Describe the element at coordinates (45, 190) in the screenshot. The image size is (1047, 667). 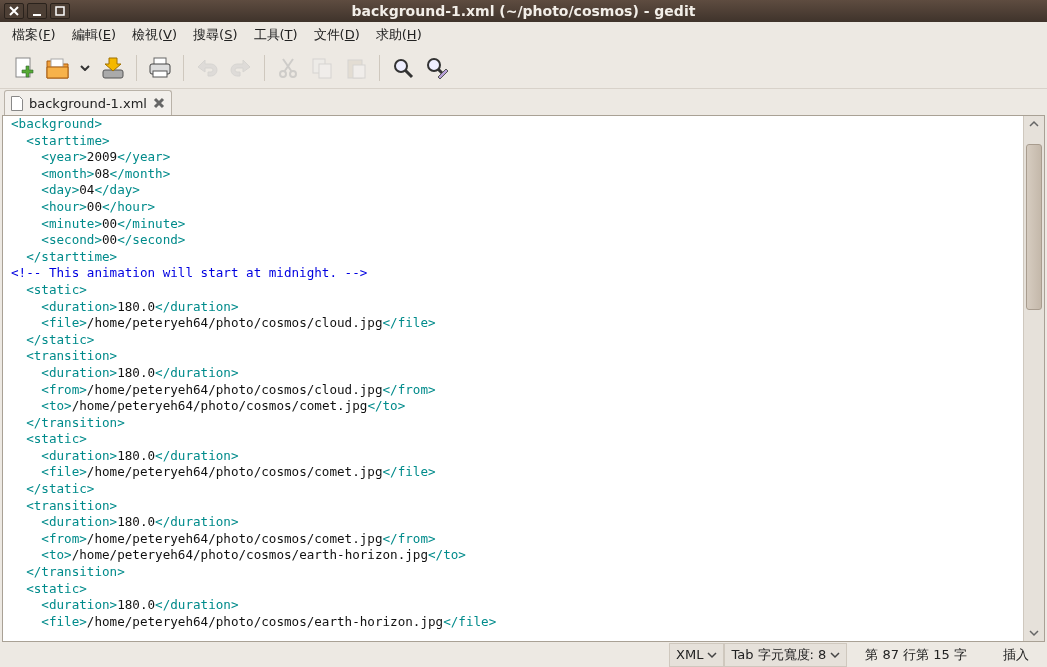
I see `xml-tag: <day>` at that location.